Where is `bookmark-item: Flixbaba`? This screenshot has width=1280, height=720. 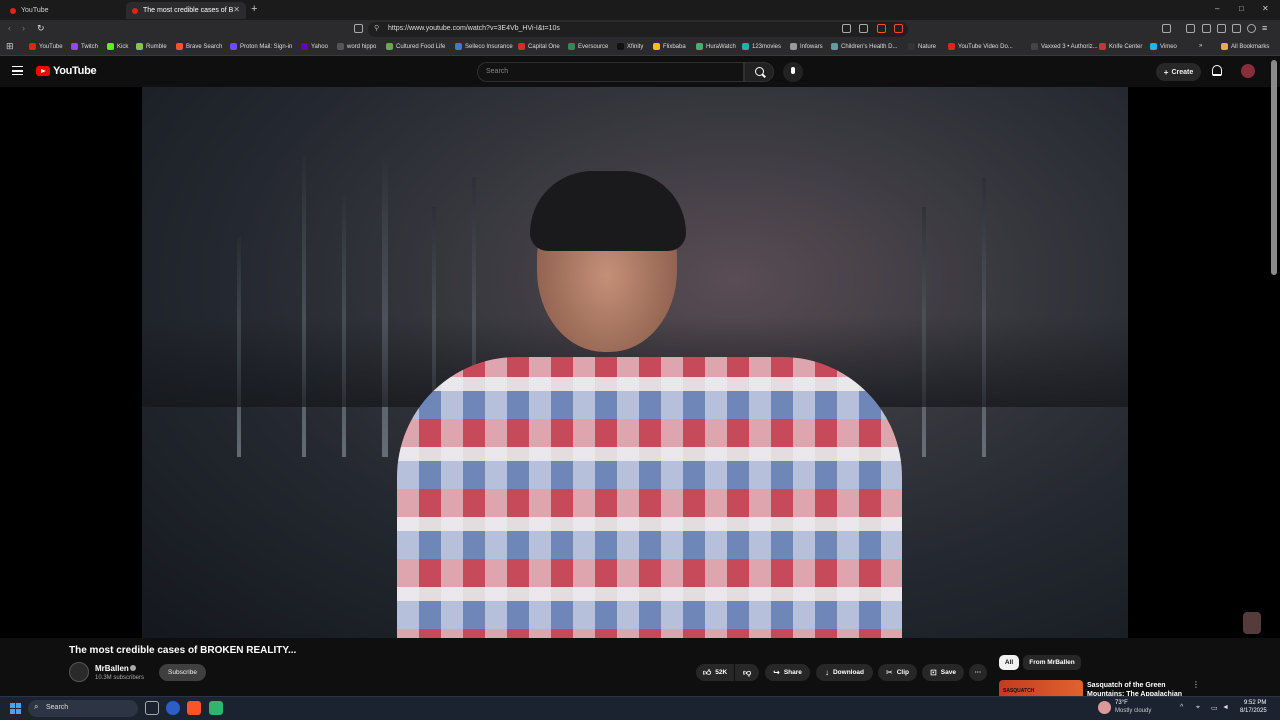 bookmark-item: Flixbaba is located at coordinates (669, 46).